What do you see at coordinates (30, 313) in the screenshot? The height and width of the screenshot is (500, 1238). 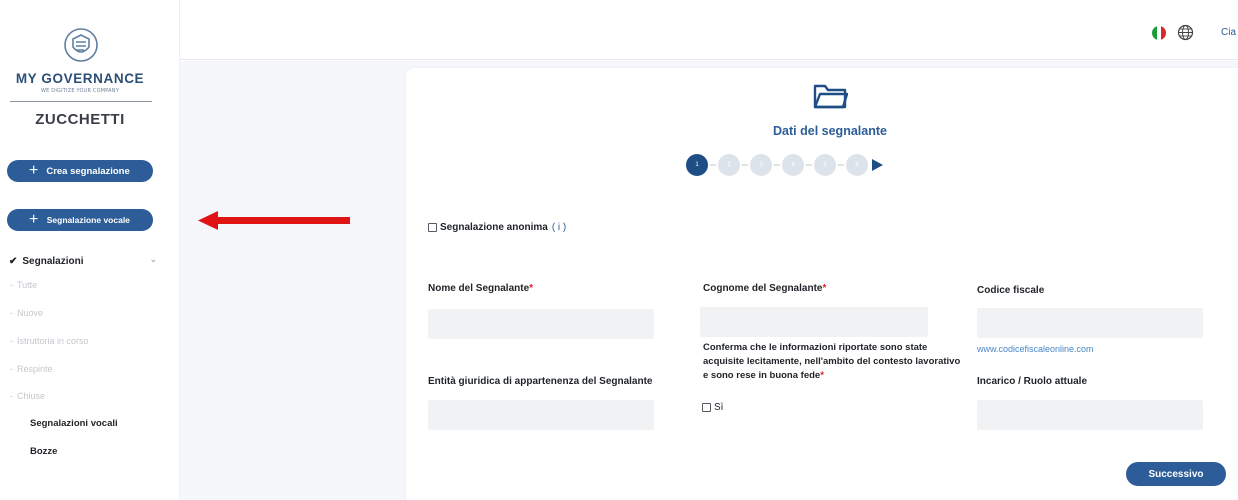 I see `sidebar-item-label: Nuove` at bounding box center [30, 313].